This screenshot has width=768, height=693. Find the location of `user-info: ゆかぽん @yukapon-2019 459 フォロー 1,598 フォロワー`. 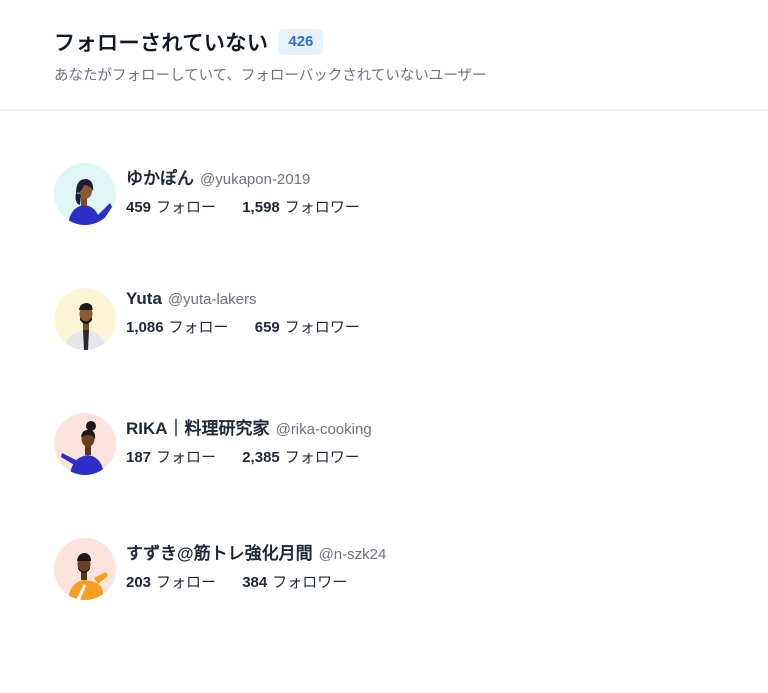

user-info: ゆかぽん @yukapon-2019 459 フォロー 1,598 フォロワー is located at coordinates (243, 195).